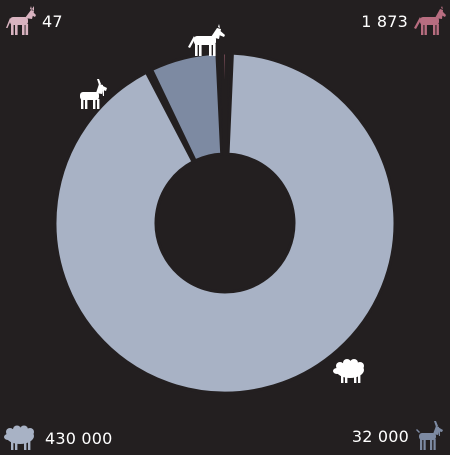 This screenshot has height=455, width=450. I want to click on legend-sheep-value: 430 000, so click(79, 438).